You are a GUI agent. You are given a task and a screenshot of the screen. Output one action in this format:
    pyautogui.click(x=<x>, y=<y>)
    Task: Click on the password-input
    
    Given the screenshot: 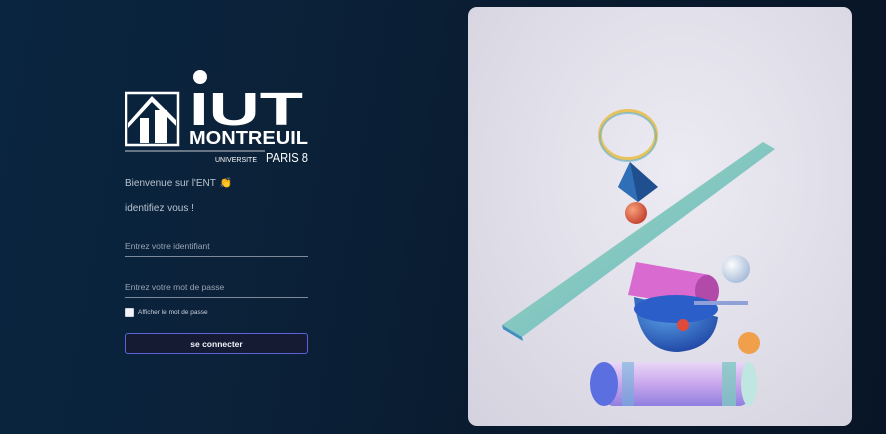 What is the action you would take?
    pyautogui.click(x=216, y=287)
    